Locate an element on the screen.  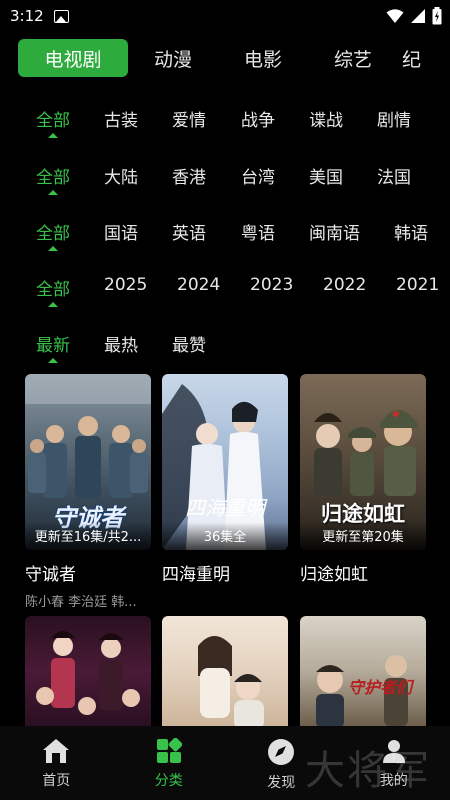
tab-documentary: 纪 is located at coordinates (418, 58).